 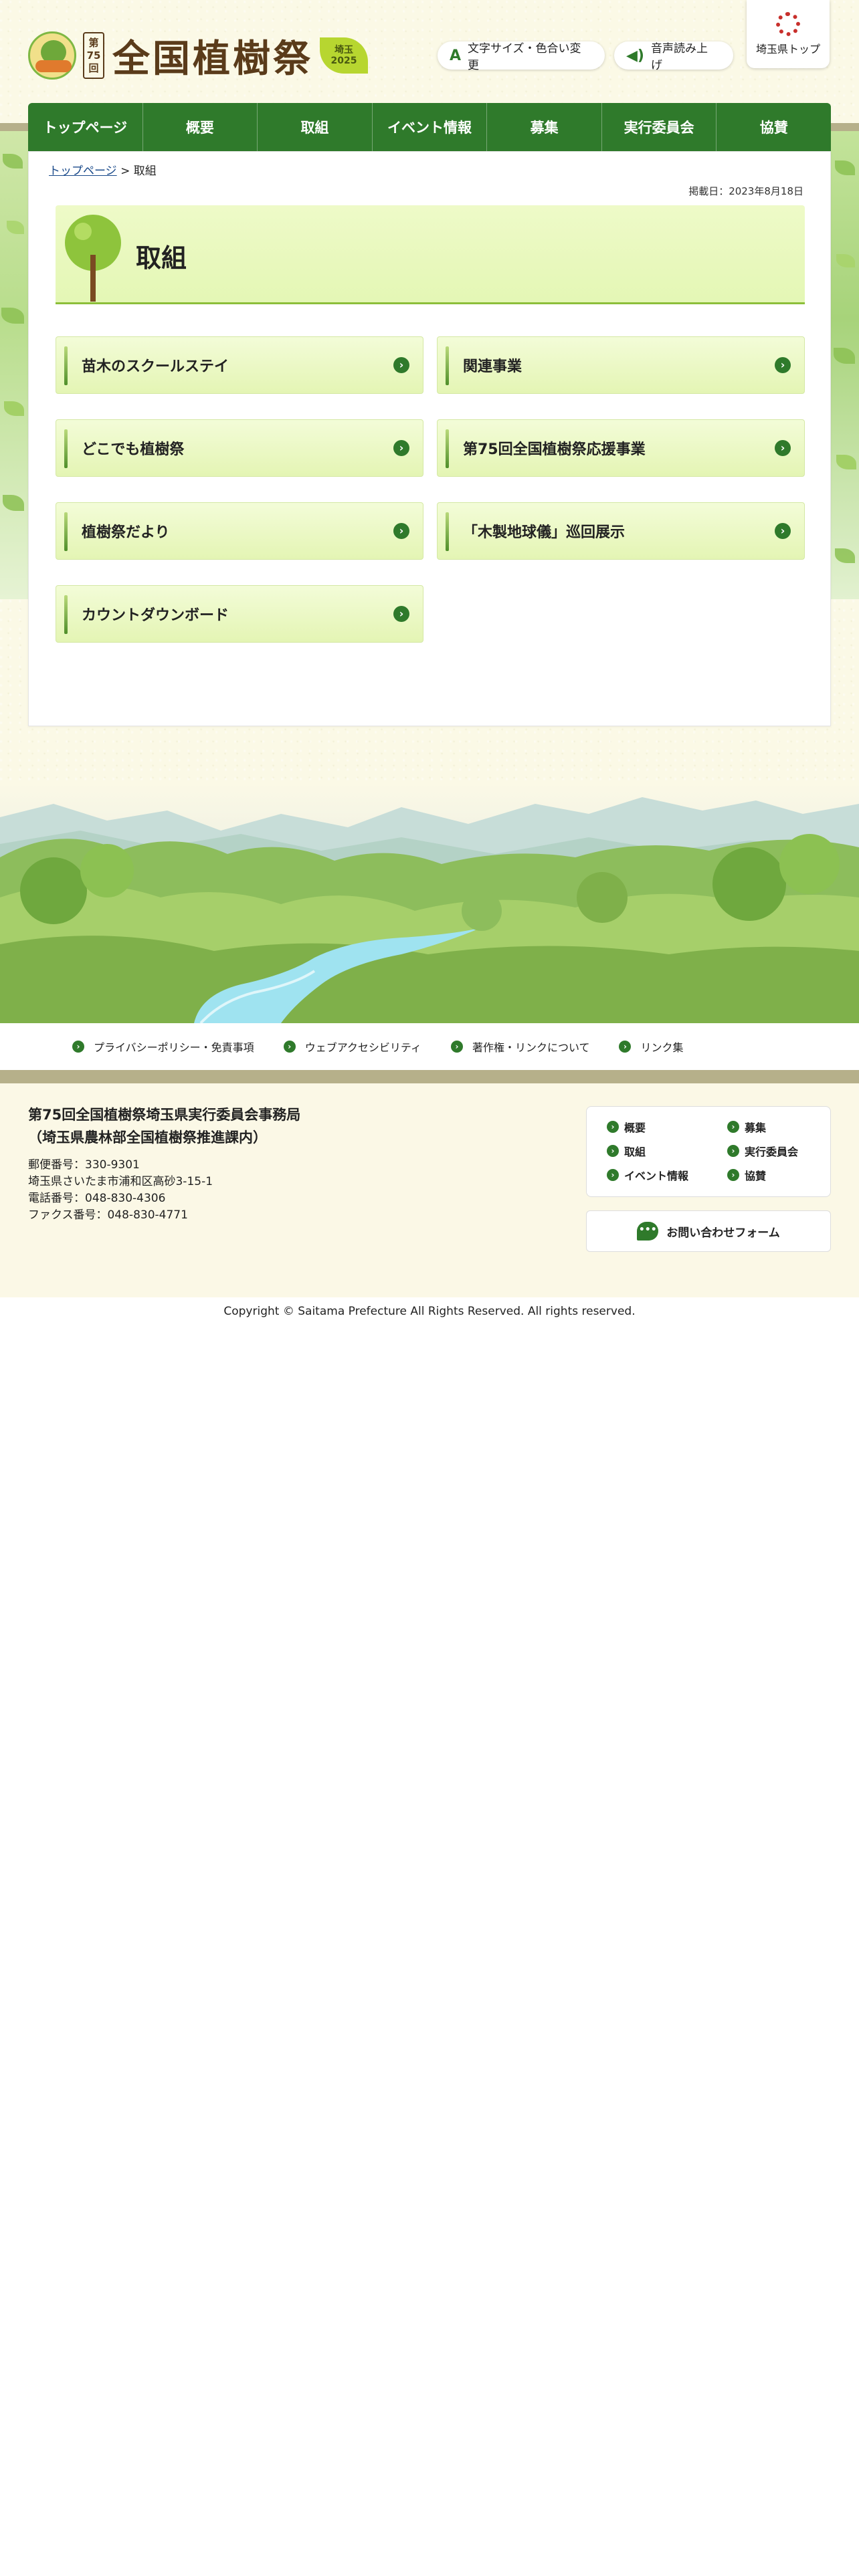 What do you see at coordinates (239, 365) in the screenshot?
I see `card-sapling-school-stay: 苗木のスクールステイ ›` at bounding box center [239, 365].